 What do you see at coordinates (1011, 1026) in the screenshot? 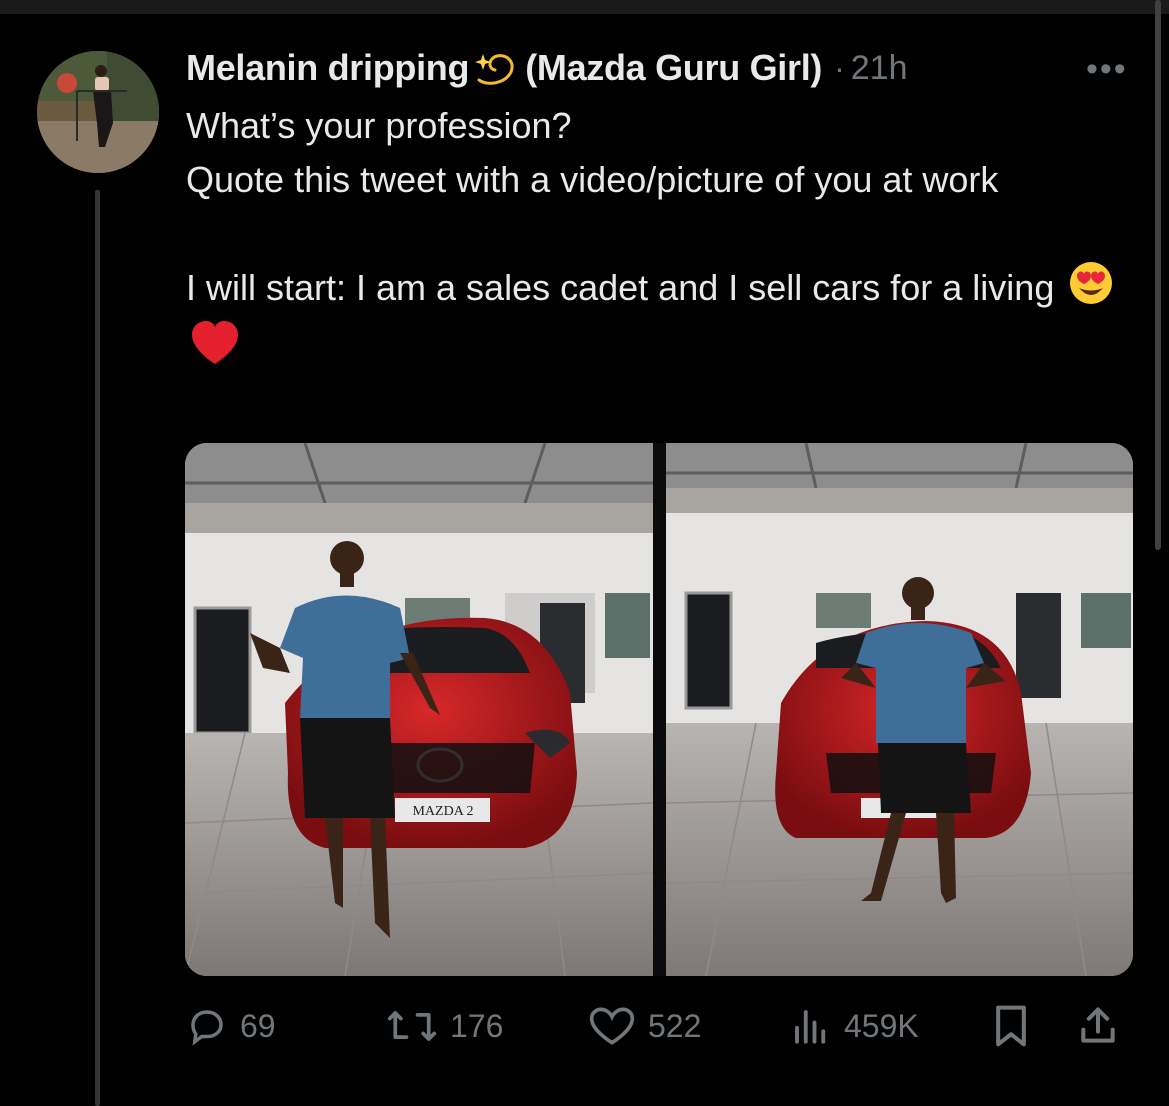
I see `bookmark-icon` at bounding box center [1011, 1026].